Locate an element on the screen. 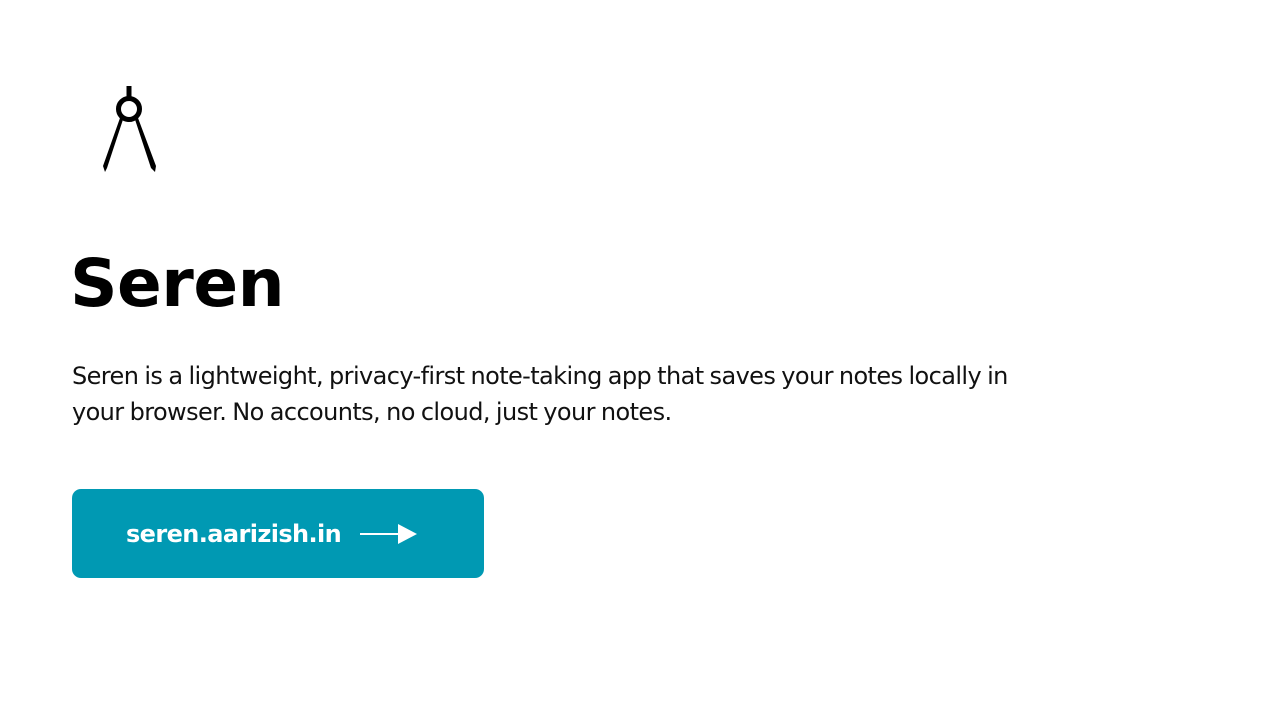 Image resolution: width=1280 pixels, height=720 pixels. visit-site-label: seren.aarizish.in is located at coordinates (234, 533).